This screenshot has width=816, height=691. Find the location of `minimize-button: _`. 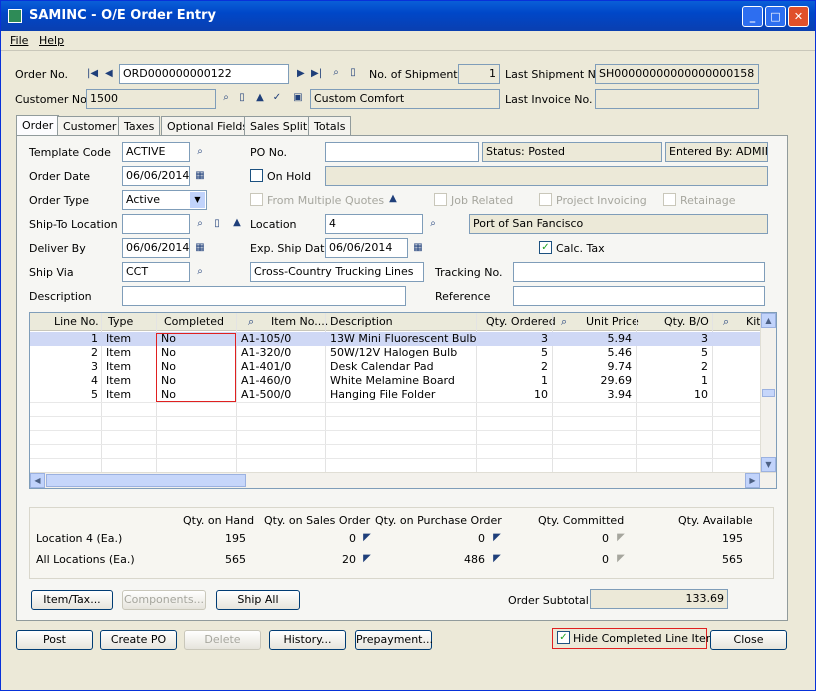

minimize-button: _ is located at coordinates (752, 16).